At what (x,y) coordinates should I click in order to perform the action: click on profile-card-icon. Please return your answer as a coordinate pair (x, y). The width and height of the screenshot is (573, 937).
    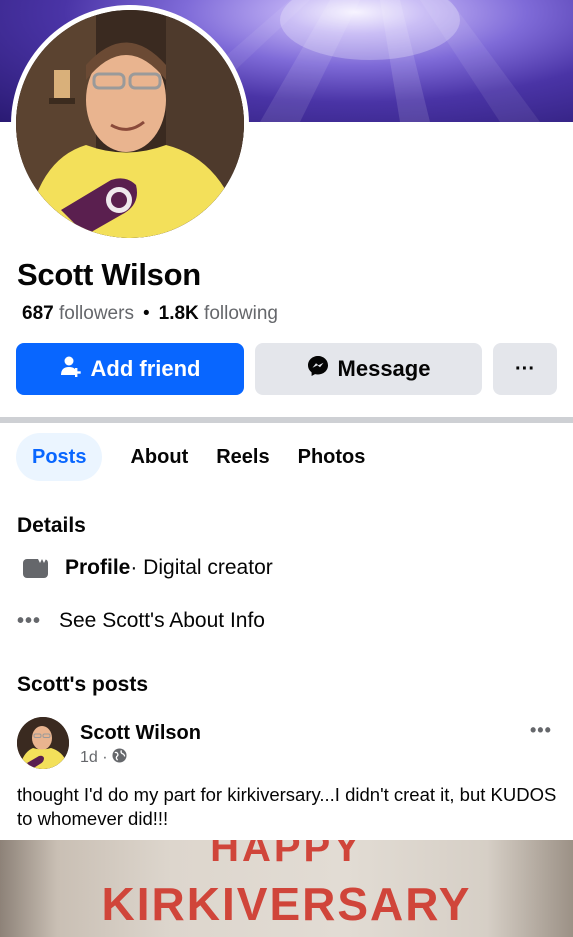
    Looking at the image, I should click on (35, 568).